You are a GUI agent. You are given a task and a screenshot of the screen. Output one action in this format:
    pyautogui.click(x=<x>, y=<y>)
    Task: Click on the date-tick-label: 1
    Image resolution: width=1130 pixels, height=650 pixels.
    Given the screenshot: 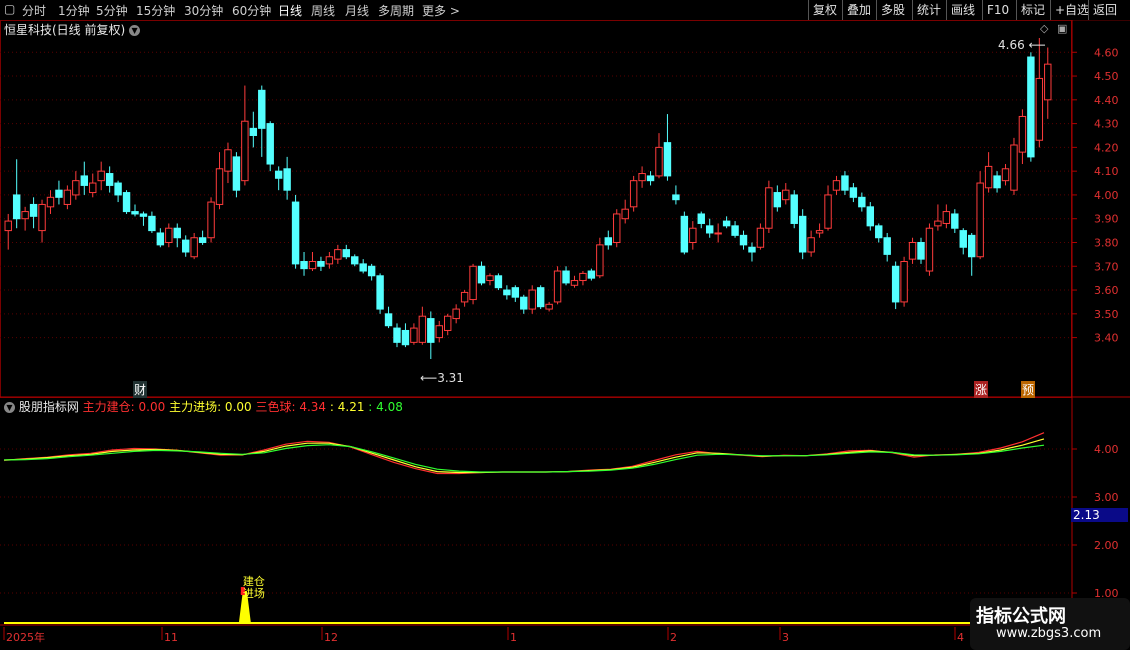 What is the action you would take?
    pyautogui.click(x=513, y=637)
    